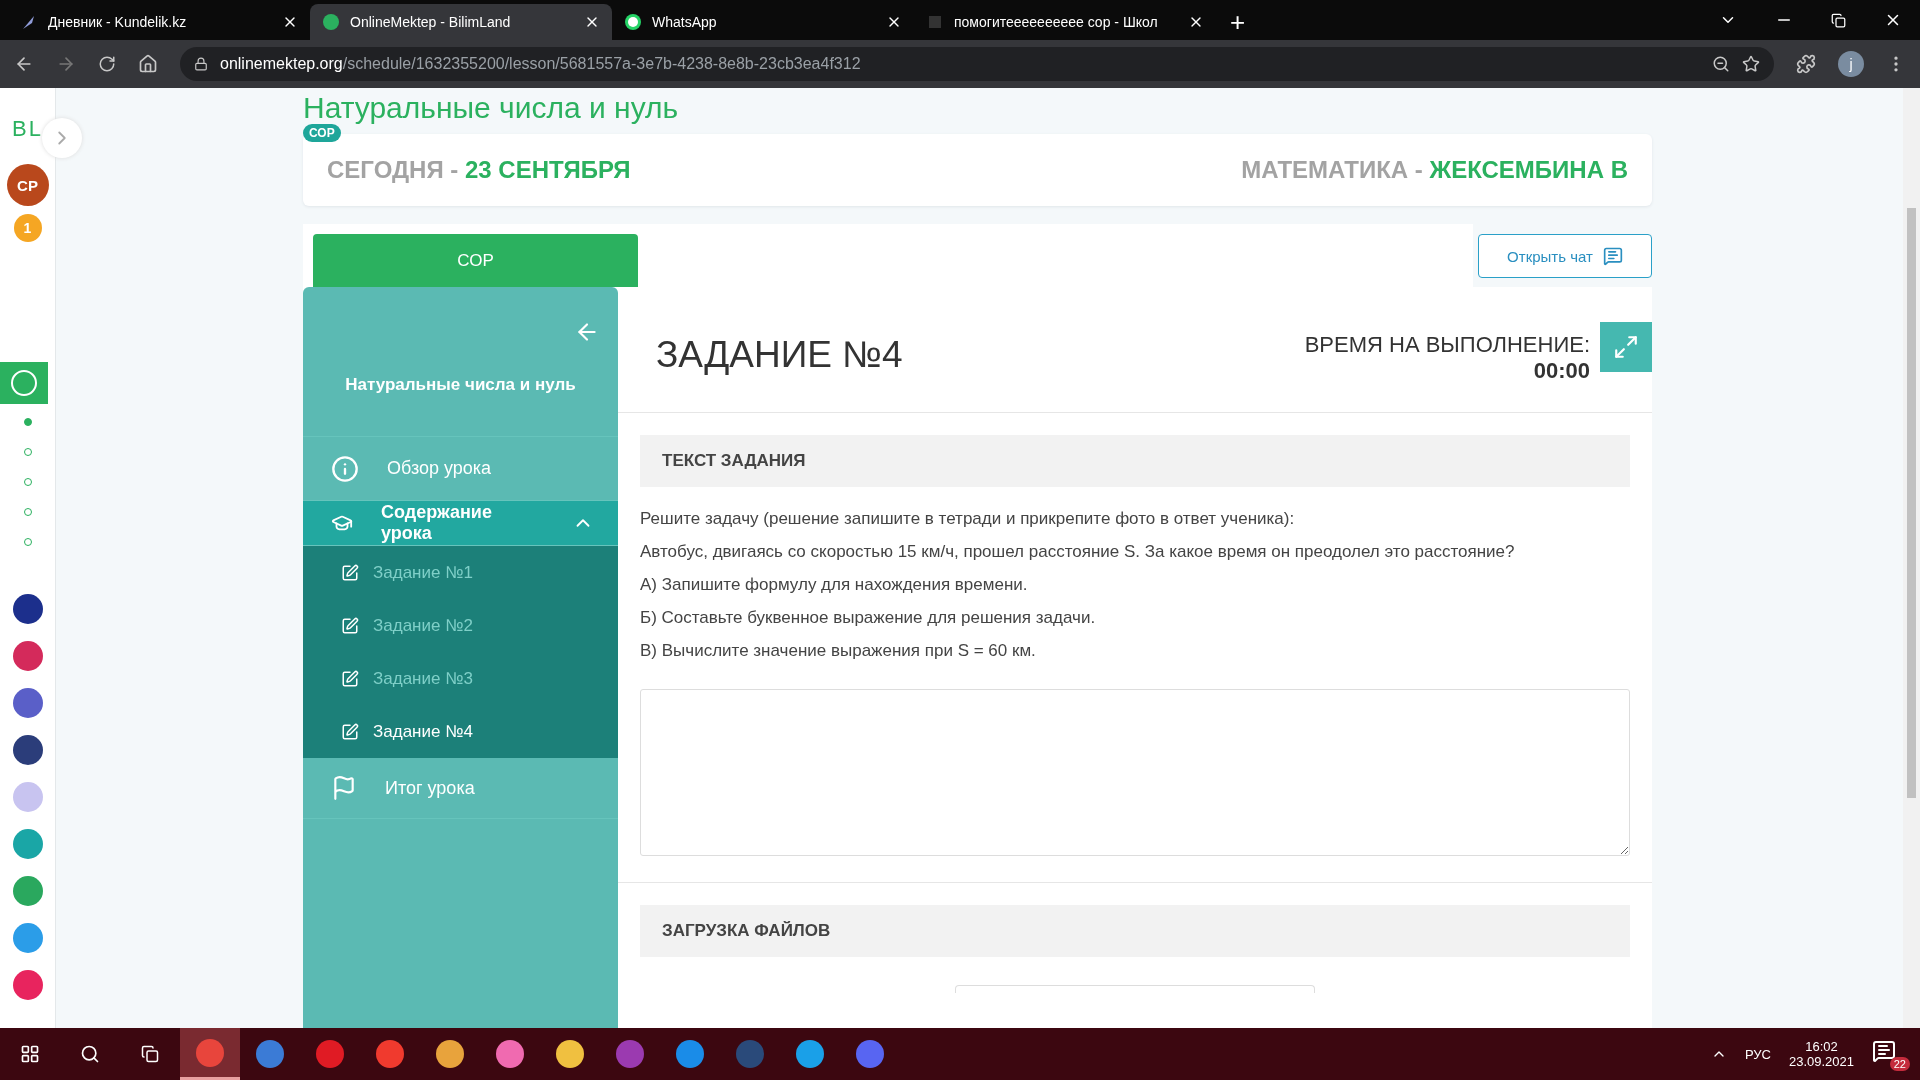 Image resolution: width=1920 pixels, height=1080 pixels. I want to click on browser-tab: WhatsApp, so click(763, 22).